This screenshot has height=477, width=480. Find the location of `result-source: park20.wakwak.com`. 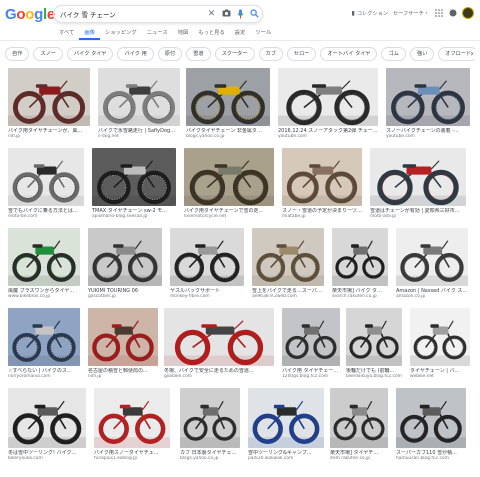

result-source: park20.wakwak.com is located at coordinates (271, 458).